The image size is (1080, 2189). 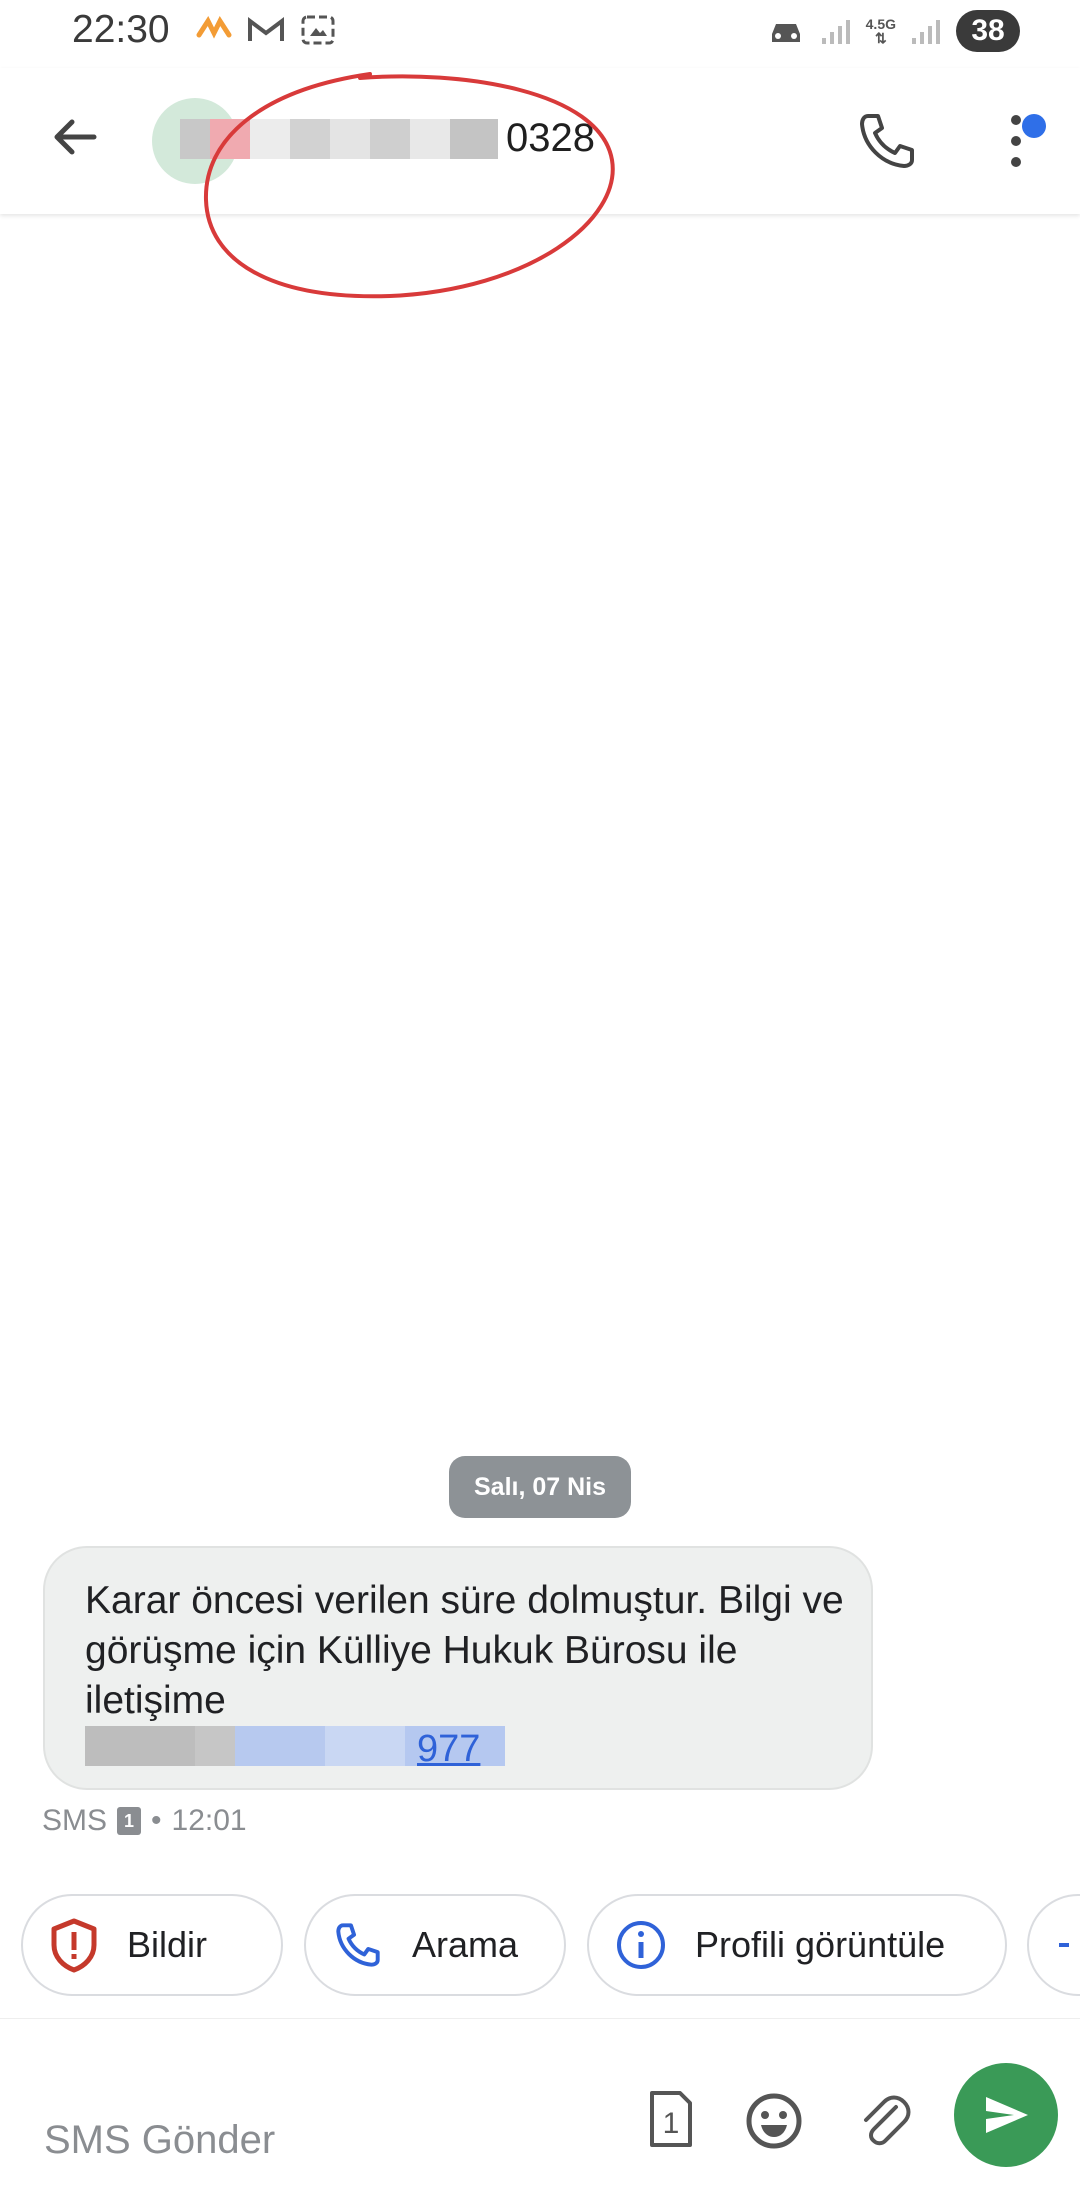 I want to click on network-type-icon: 4.5G ⇅, so click(x=880, y=31).